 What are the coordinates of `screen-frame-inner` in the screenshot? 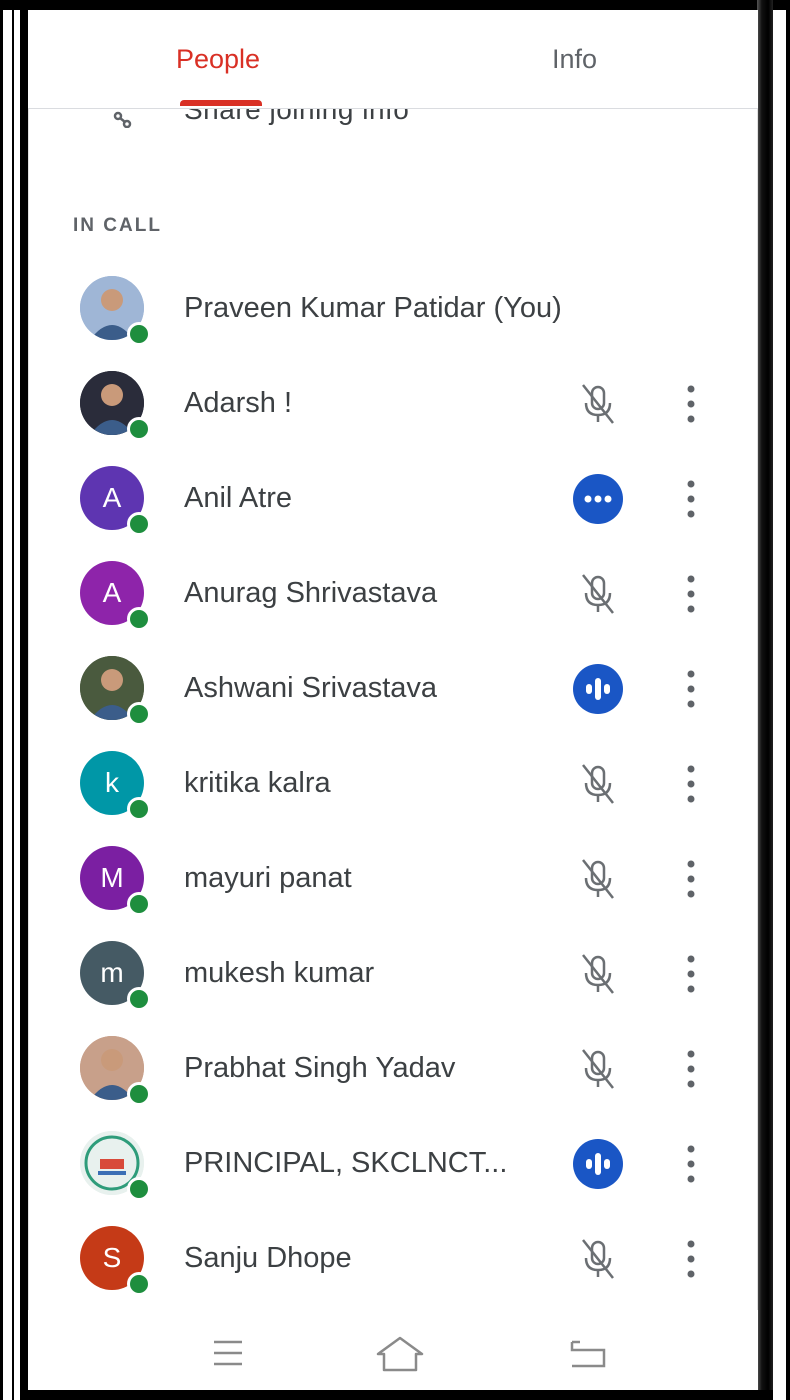 It's located at (13, 700).